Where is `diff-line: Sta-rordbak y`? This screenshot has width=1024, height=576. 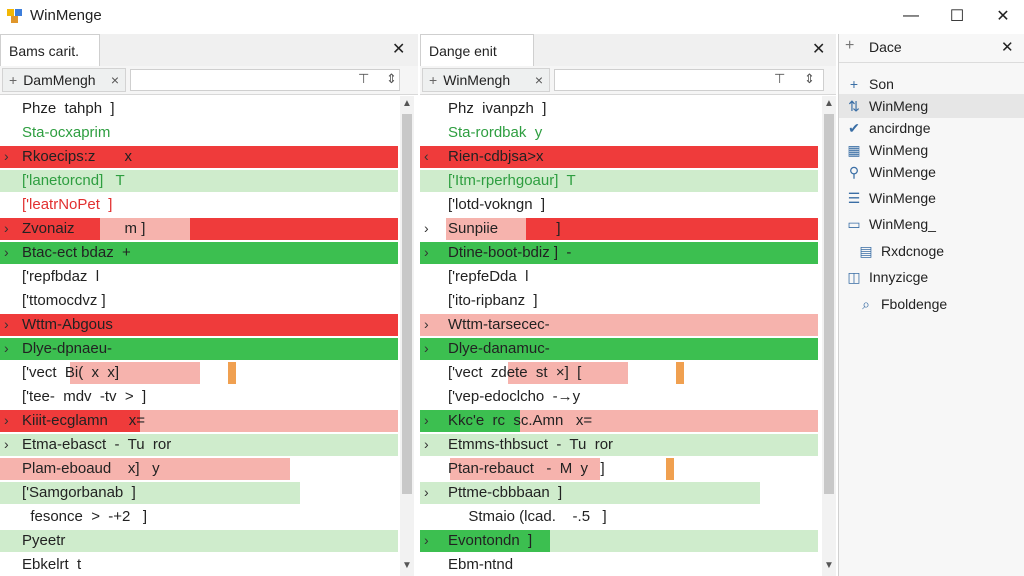 diff-line: Sta-rordbak y is located at coordinates (619, 134).